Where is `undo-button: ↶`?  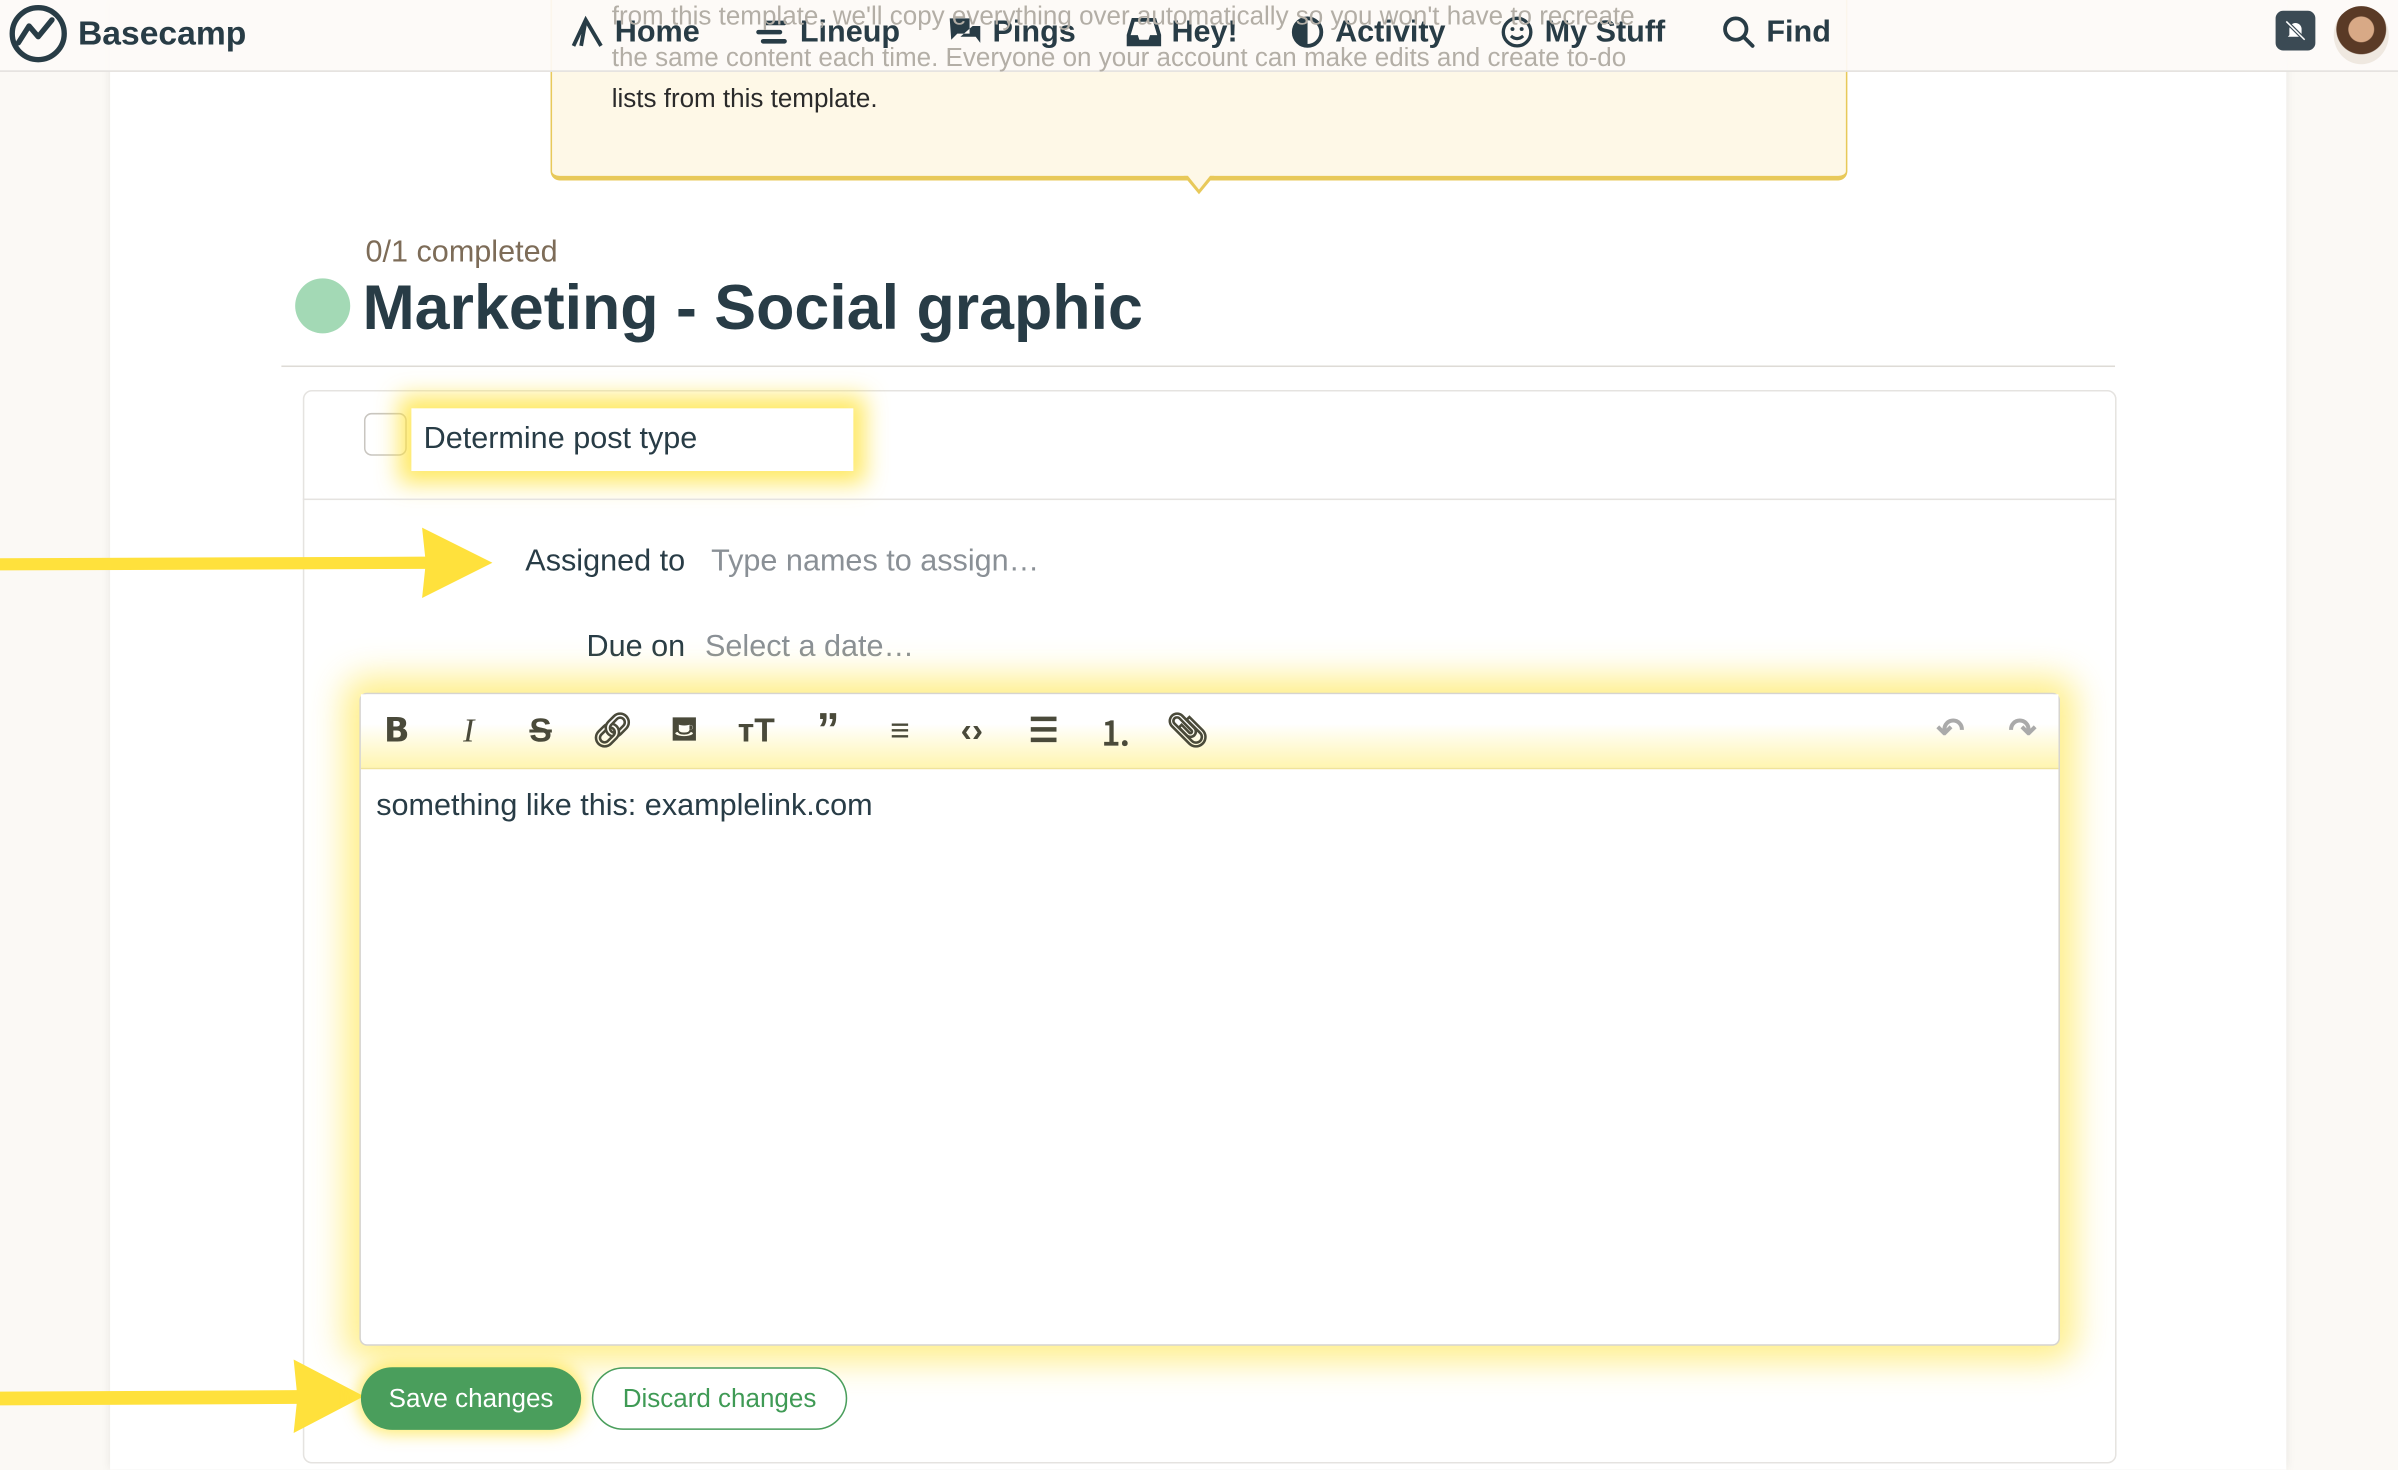
undo-button: ↶ is located at coordinates (1951, 730).